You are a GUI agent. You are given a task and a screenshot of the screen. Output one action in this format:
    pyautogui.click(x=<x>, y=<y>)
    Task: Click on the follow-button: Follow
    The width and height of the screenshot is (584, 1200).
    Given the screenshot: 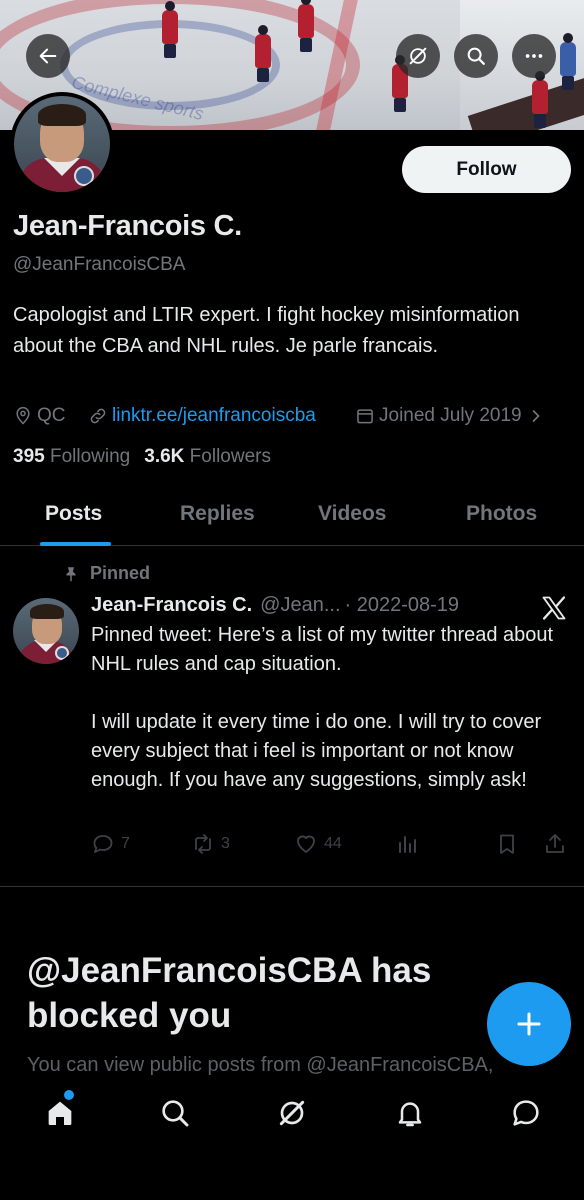 What is the action you would take?
    pyautogui.click(x=486, y=169)
    